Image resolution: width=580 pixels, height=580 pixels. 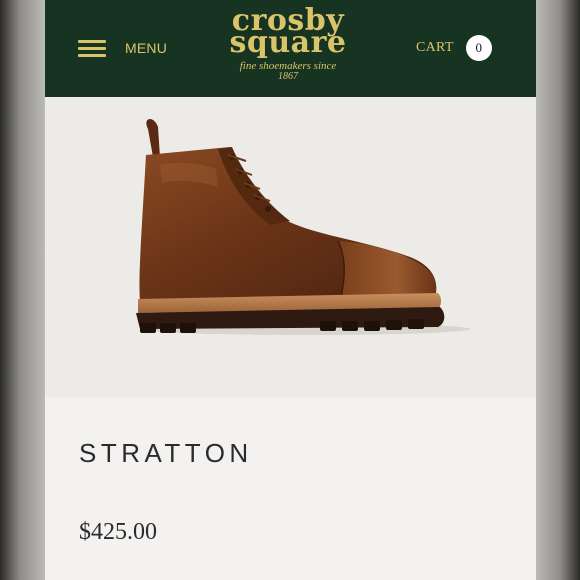 What do you see at coordinates (118, 532) in the screenshot?
I see `product-price: $425.00` at bounding box center [118, 532].